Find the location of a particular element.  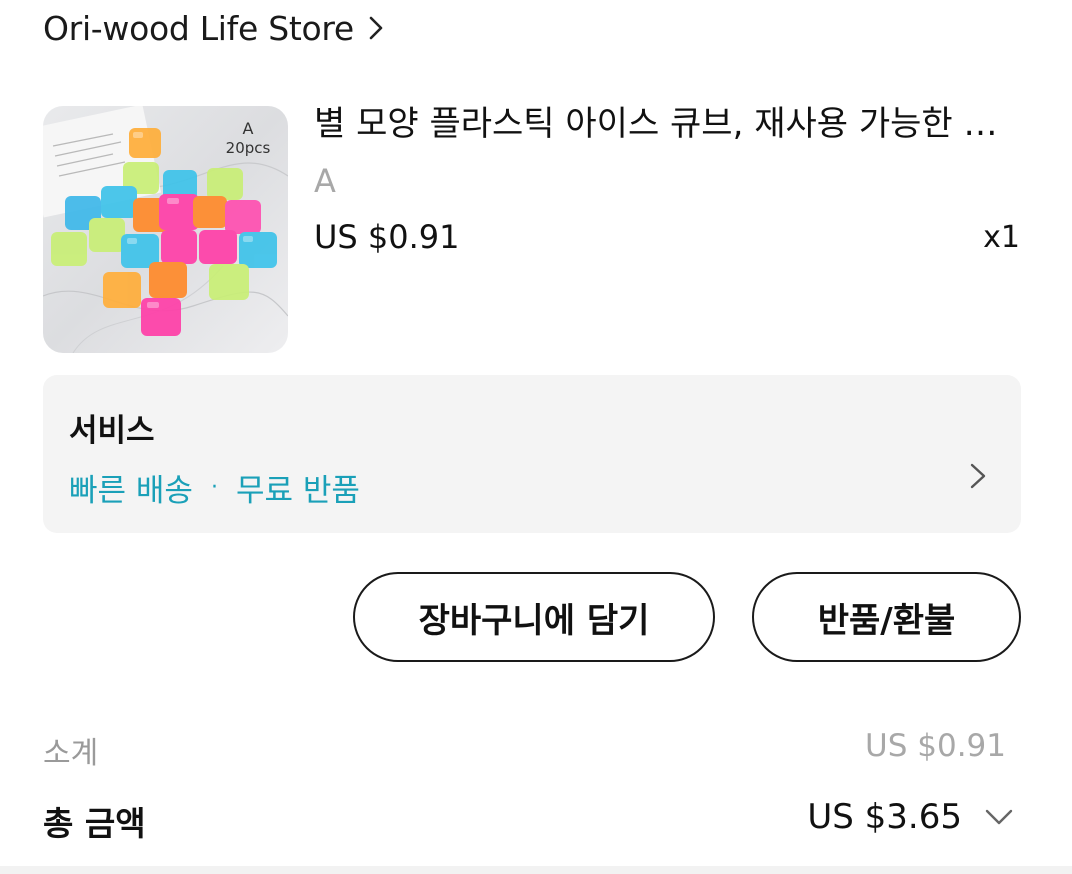

subtotal-label: 소계 is located at coordinates (71, 753).